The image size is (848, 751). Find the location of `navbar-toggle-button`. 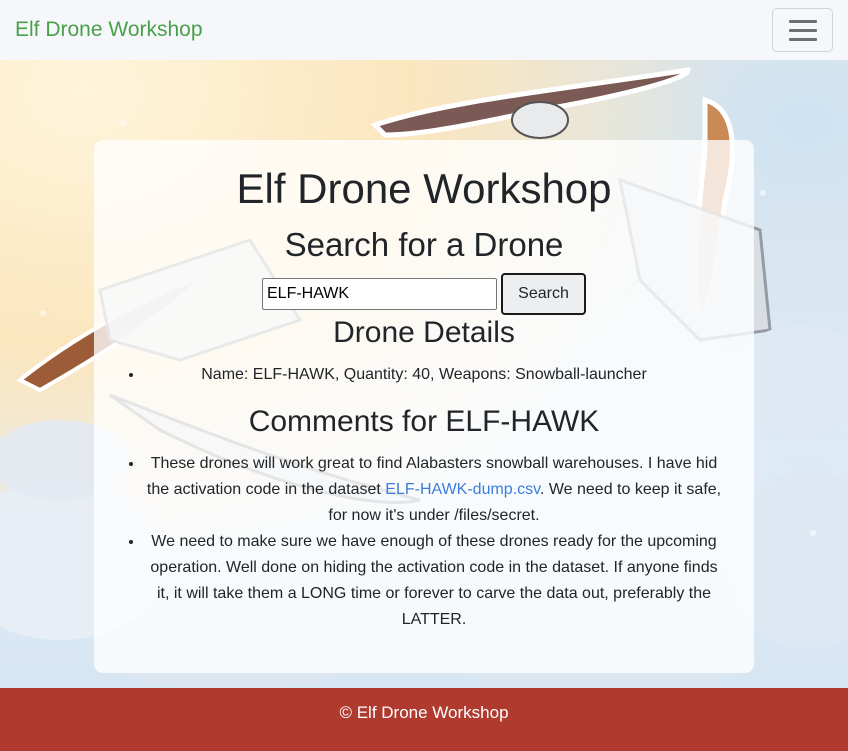

navbar-toggle-button is located at coordinates (802, 30).